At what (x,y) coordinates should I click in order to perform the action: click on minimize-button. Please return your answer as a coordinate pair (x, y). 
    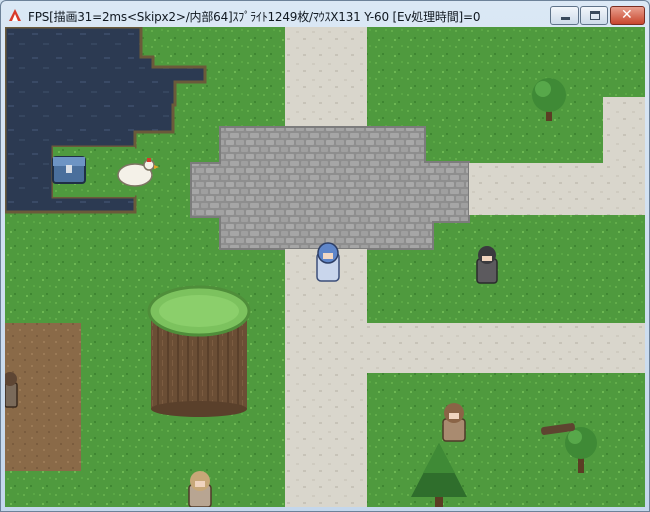
    Looking at the image, I should click on (564, 15).